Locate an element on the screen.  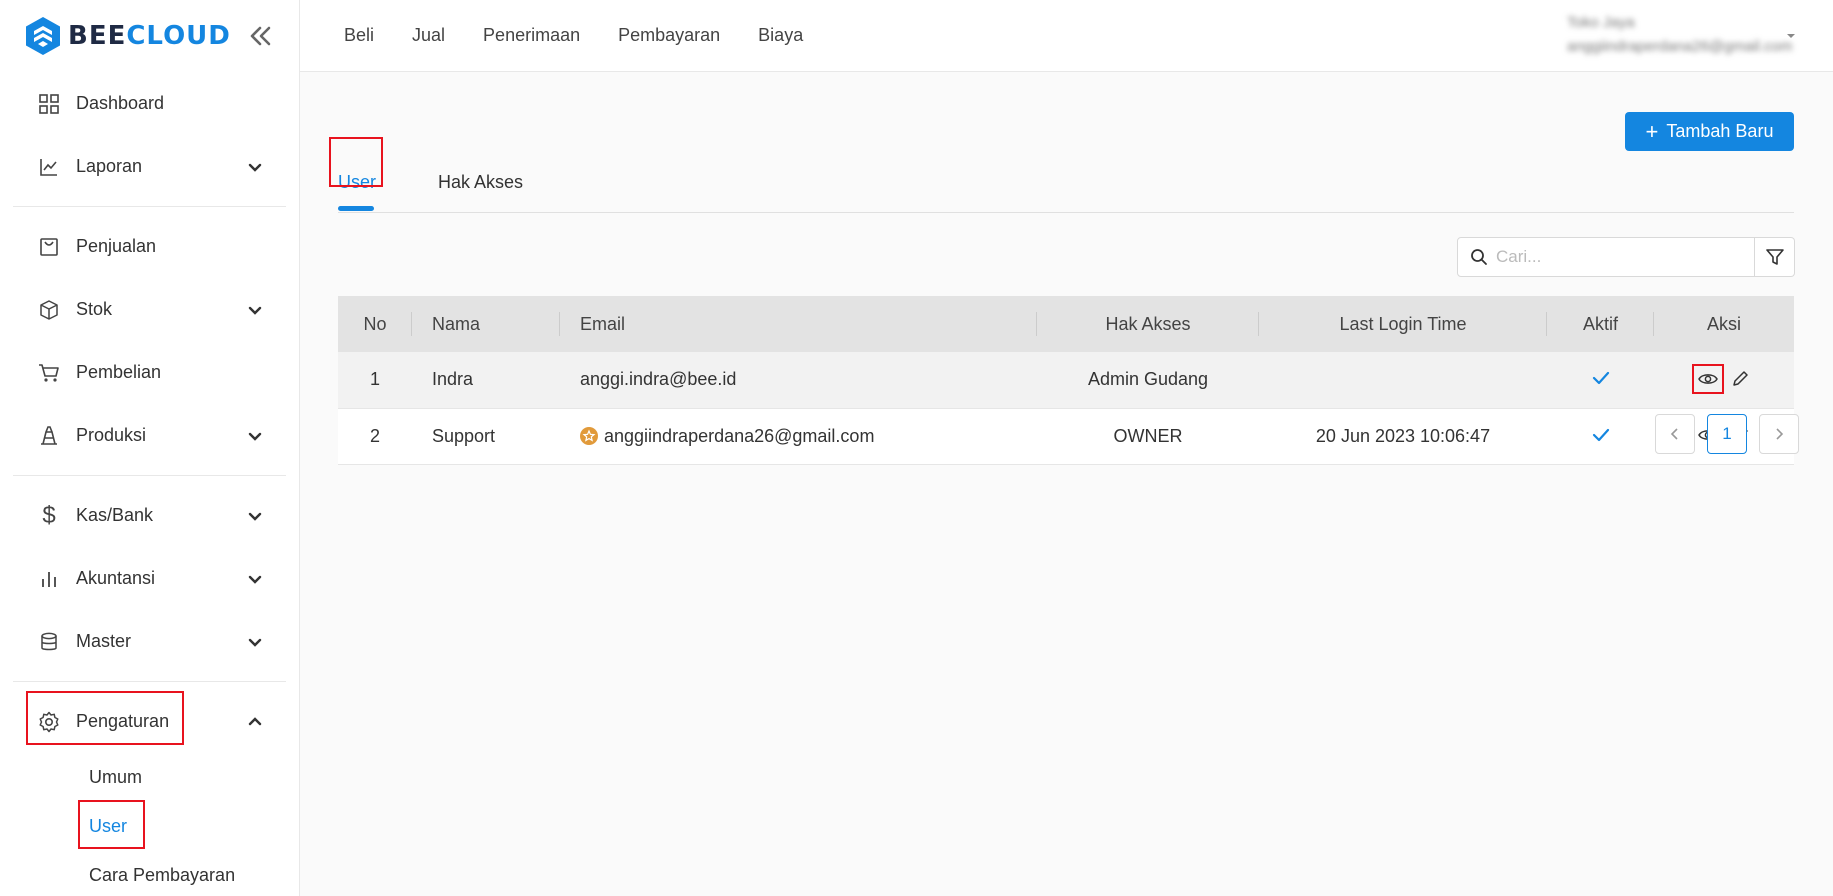
logo-row: BEECLOUD is located at coordinates (149, 36).